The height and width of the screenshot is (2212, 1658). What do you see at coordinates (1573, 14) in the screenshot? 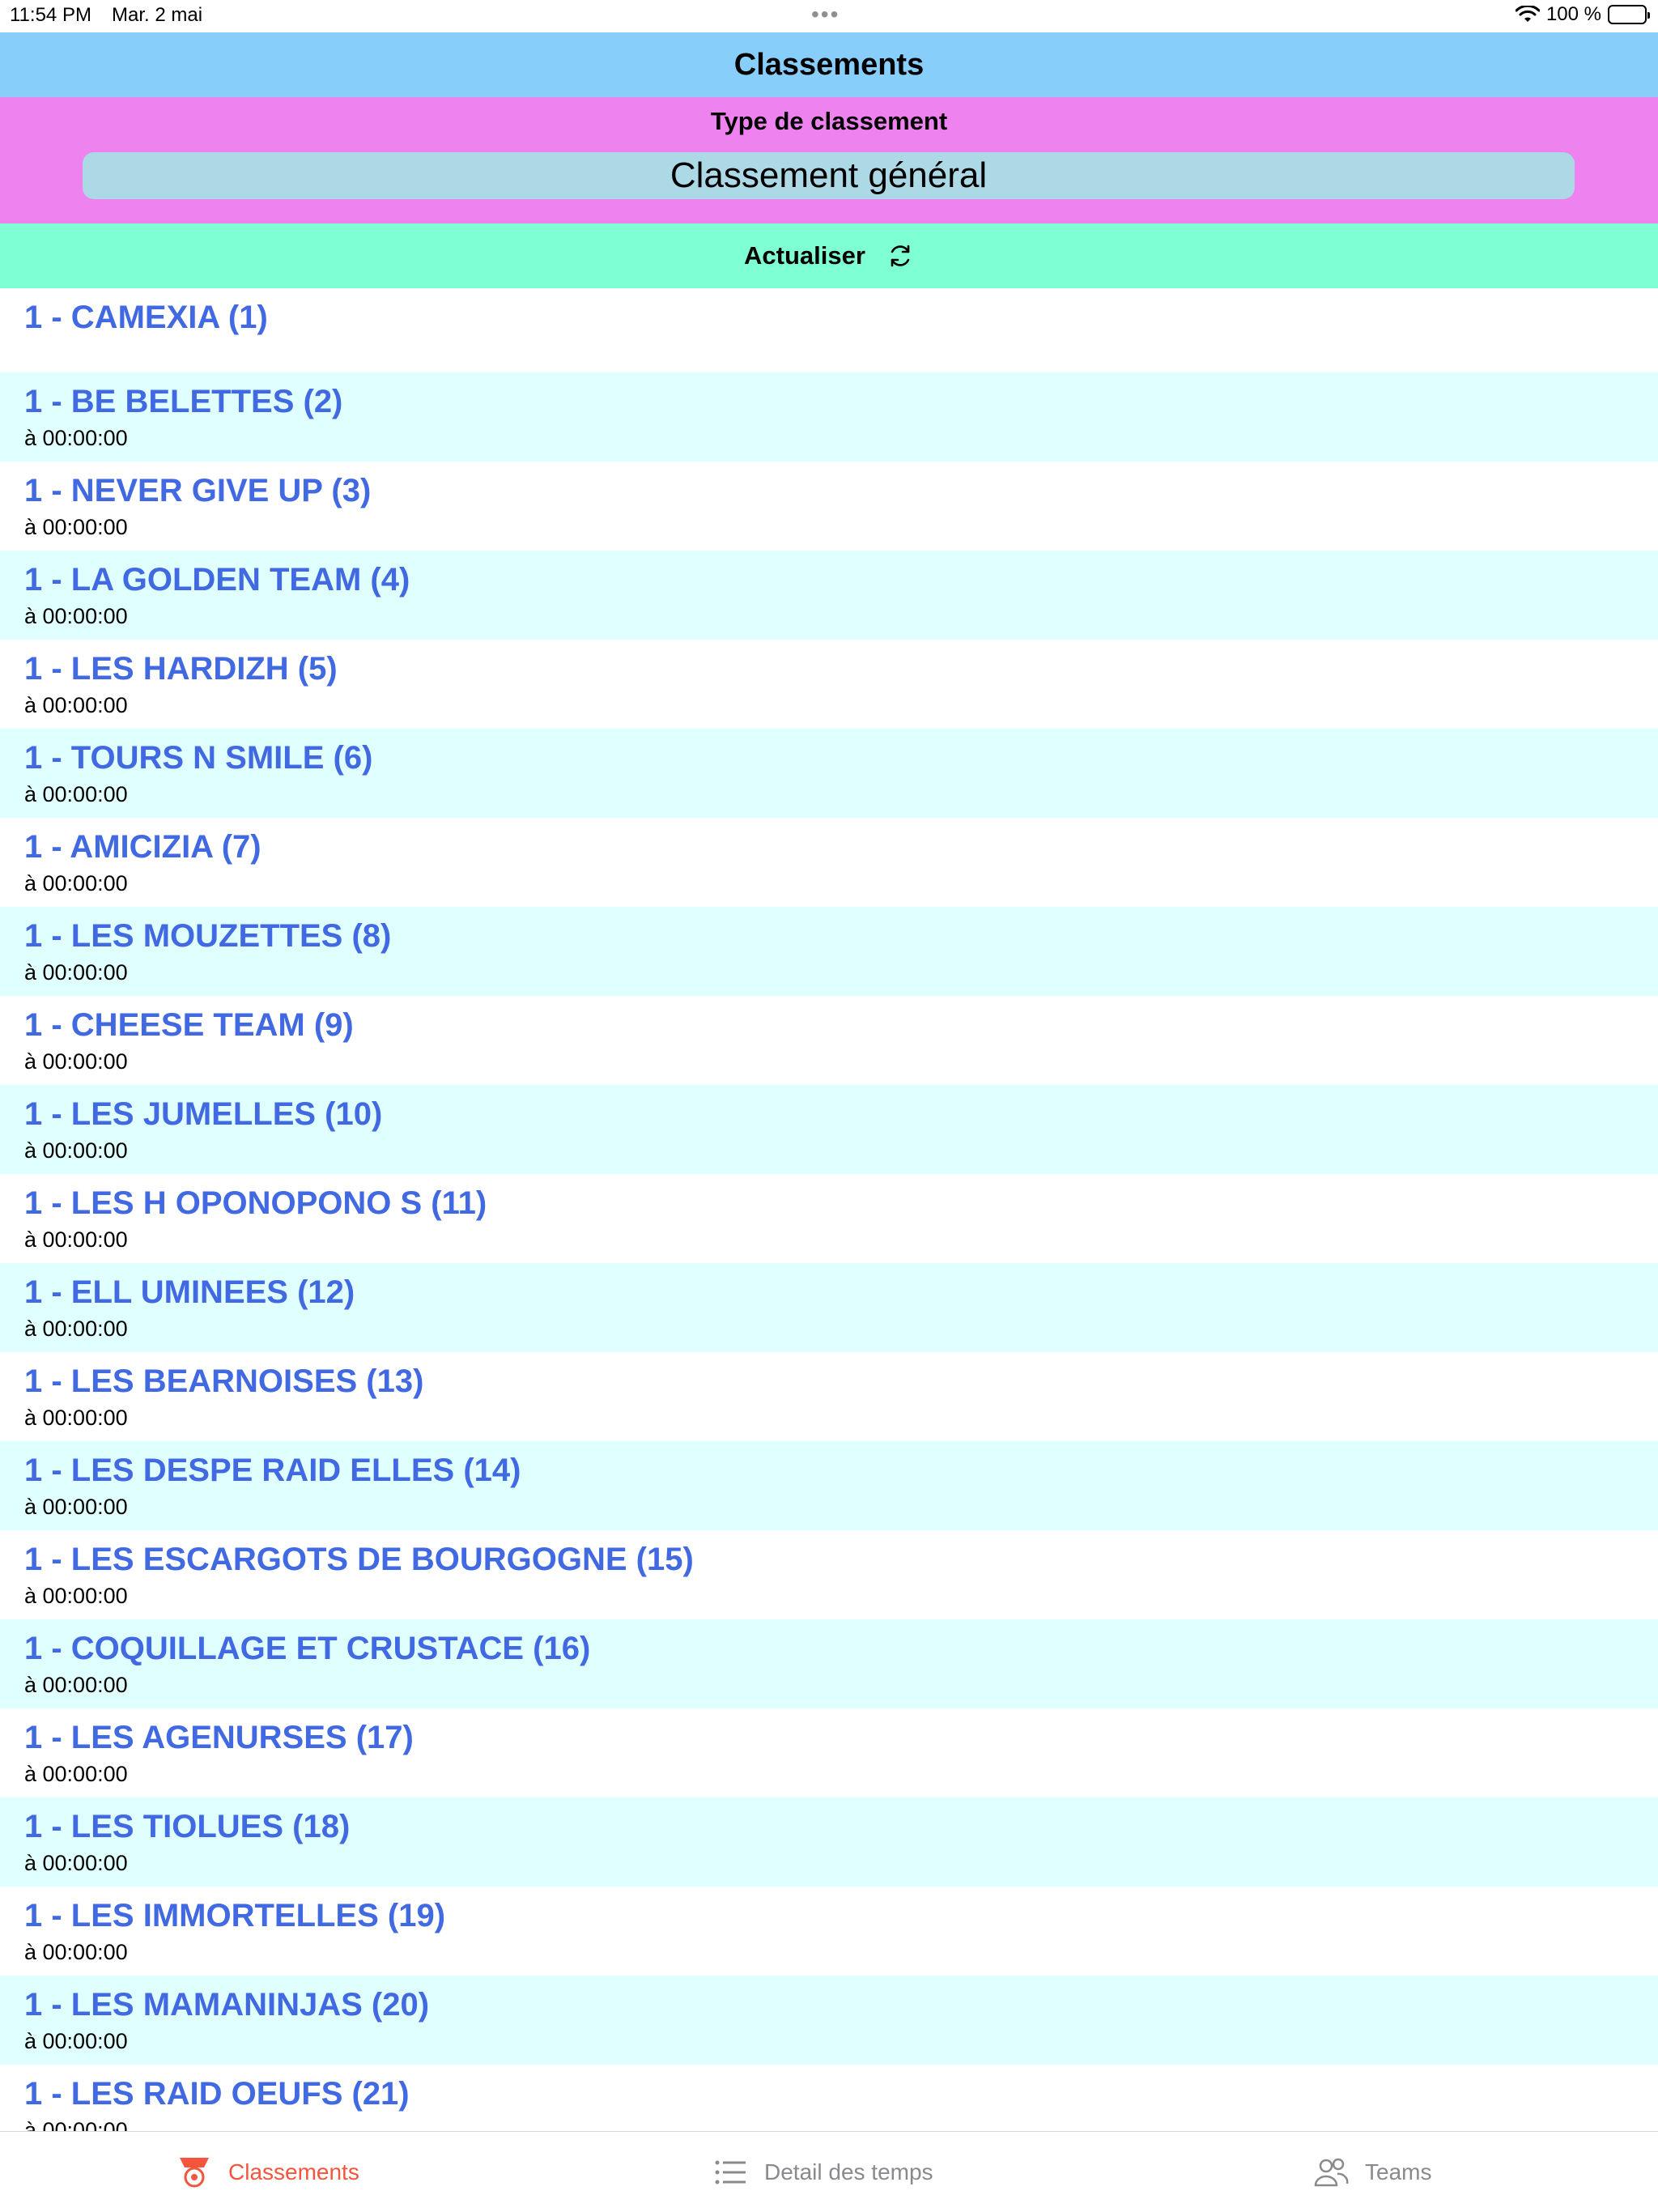
I see `battery-percent: 100 %` at bounding box center [1573, 14].